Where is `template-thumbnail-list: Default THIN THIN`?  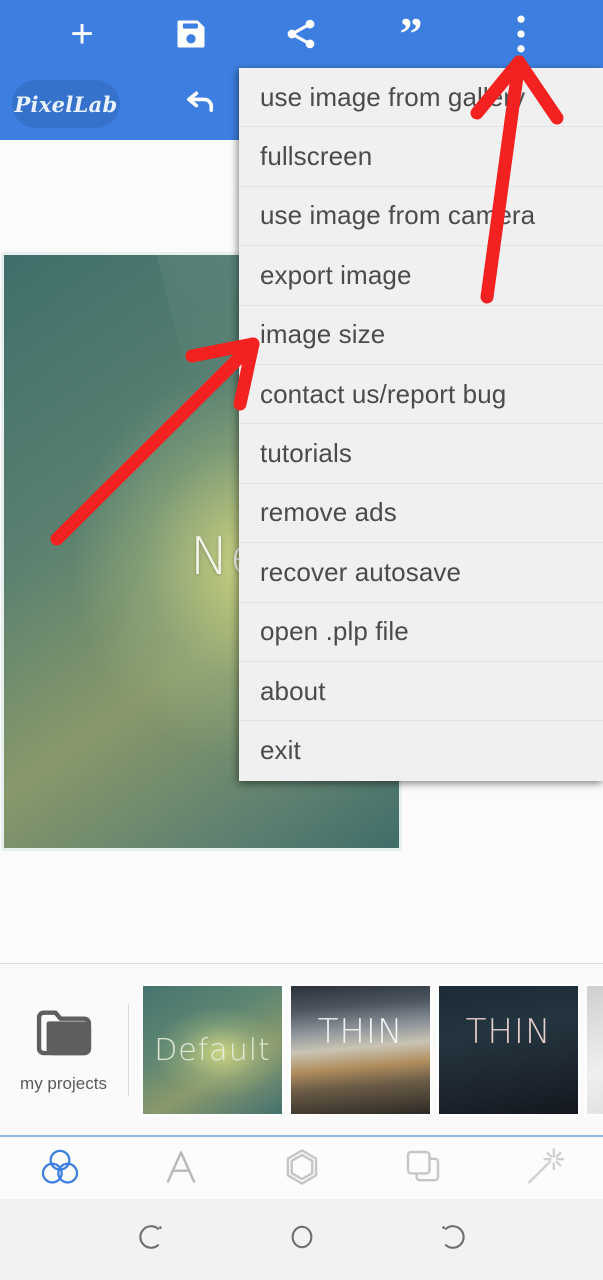 template-thumbnail-list: Default THIN THIN is located at coordinates (371, 1050).